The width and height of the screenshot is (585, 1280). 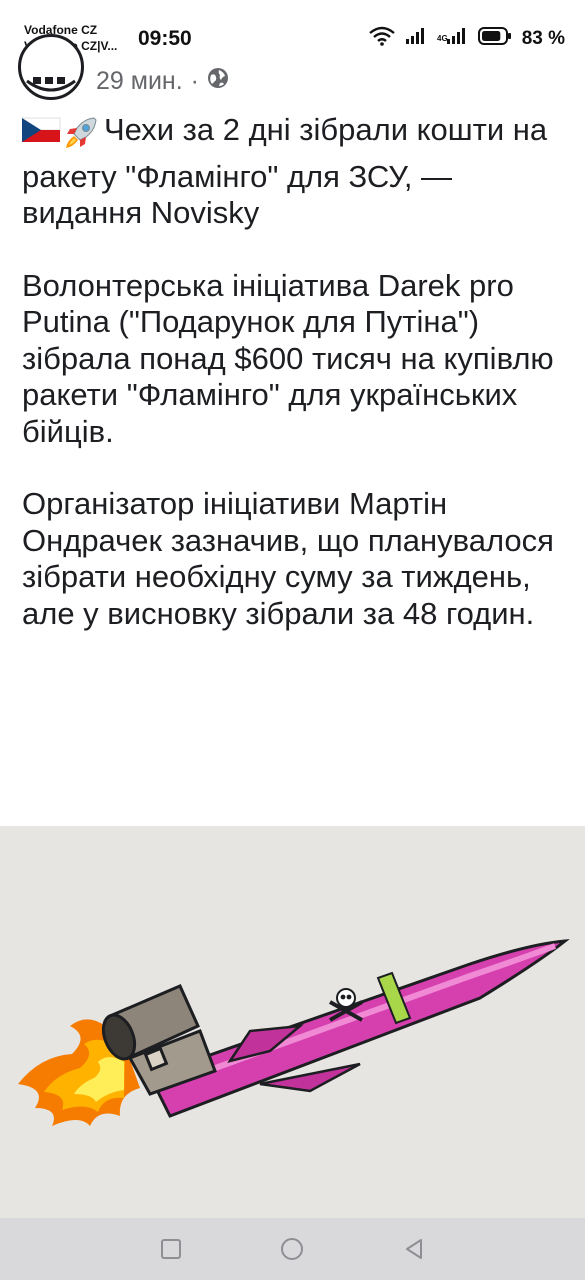 I want to click on battery-icon, so click(x=494, y=38).